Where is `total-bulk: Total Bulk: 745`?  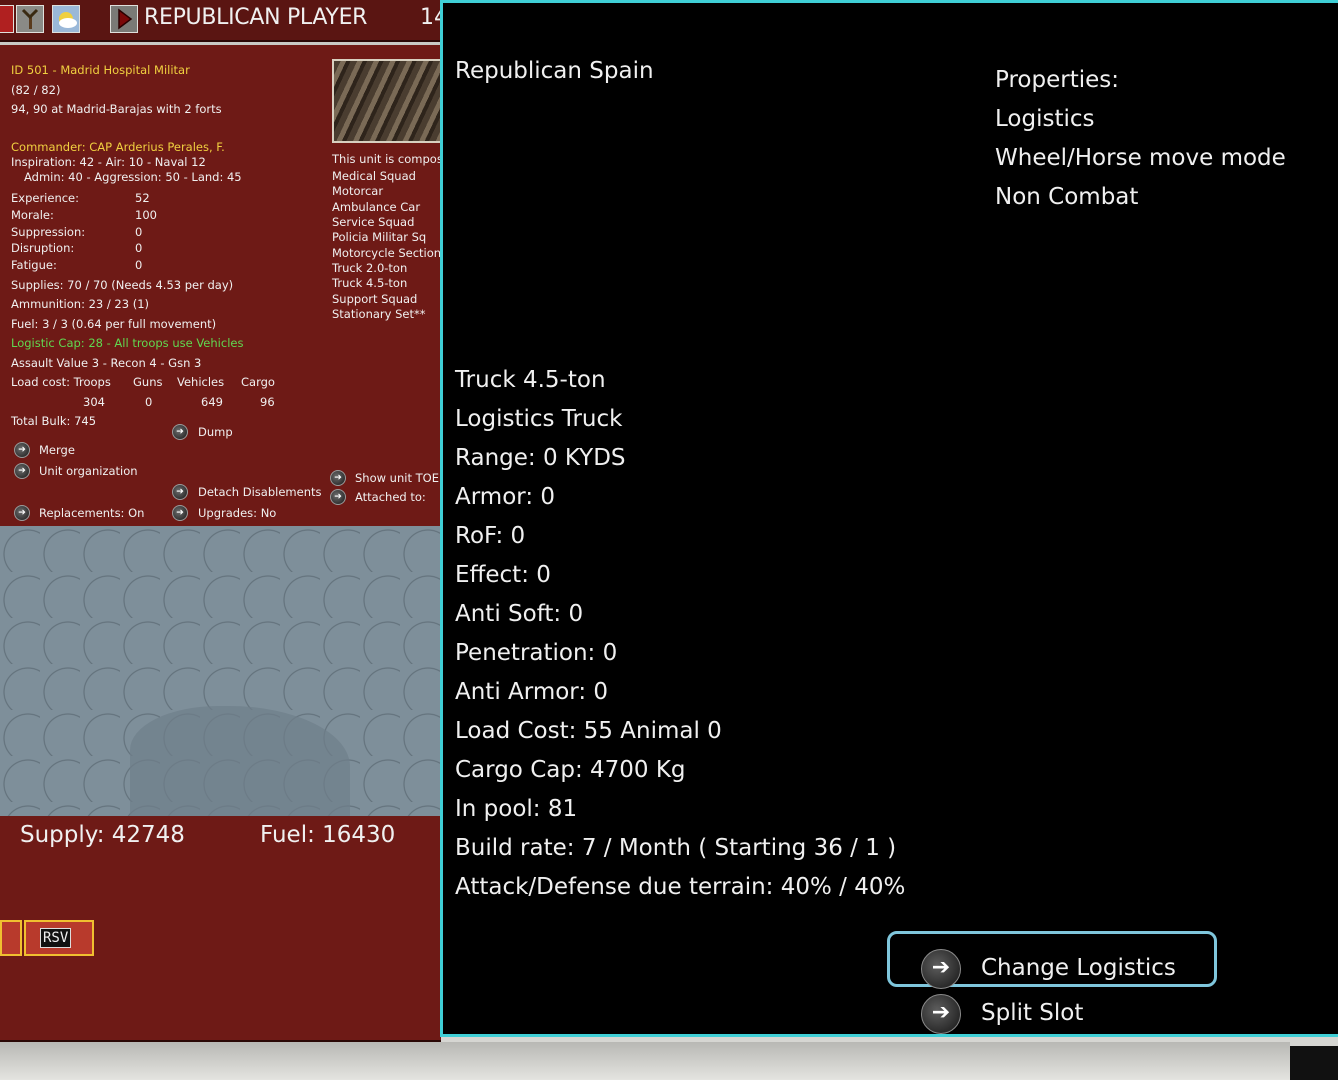 total-bulk: Total Bulk: 745 is located at coordinates (54, 421).